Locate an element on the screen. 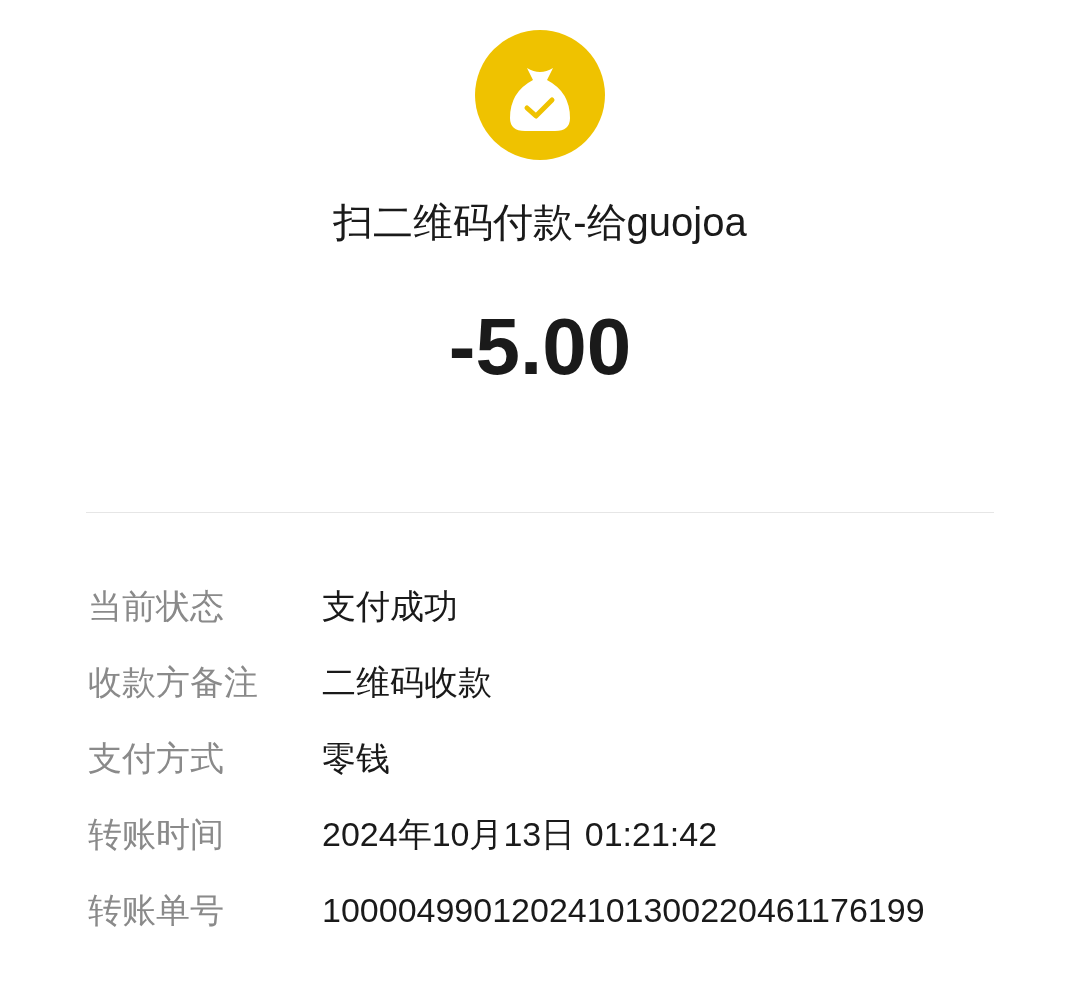 This screenshot has height=1005, width=1080. money-bag-icon is located at coordinates (540, 95).